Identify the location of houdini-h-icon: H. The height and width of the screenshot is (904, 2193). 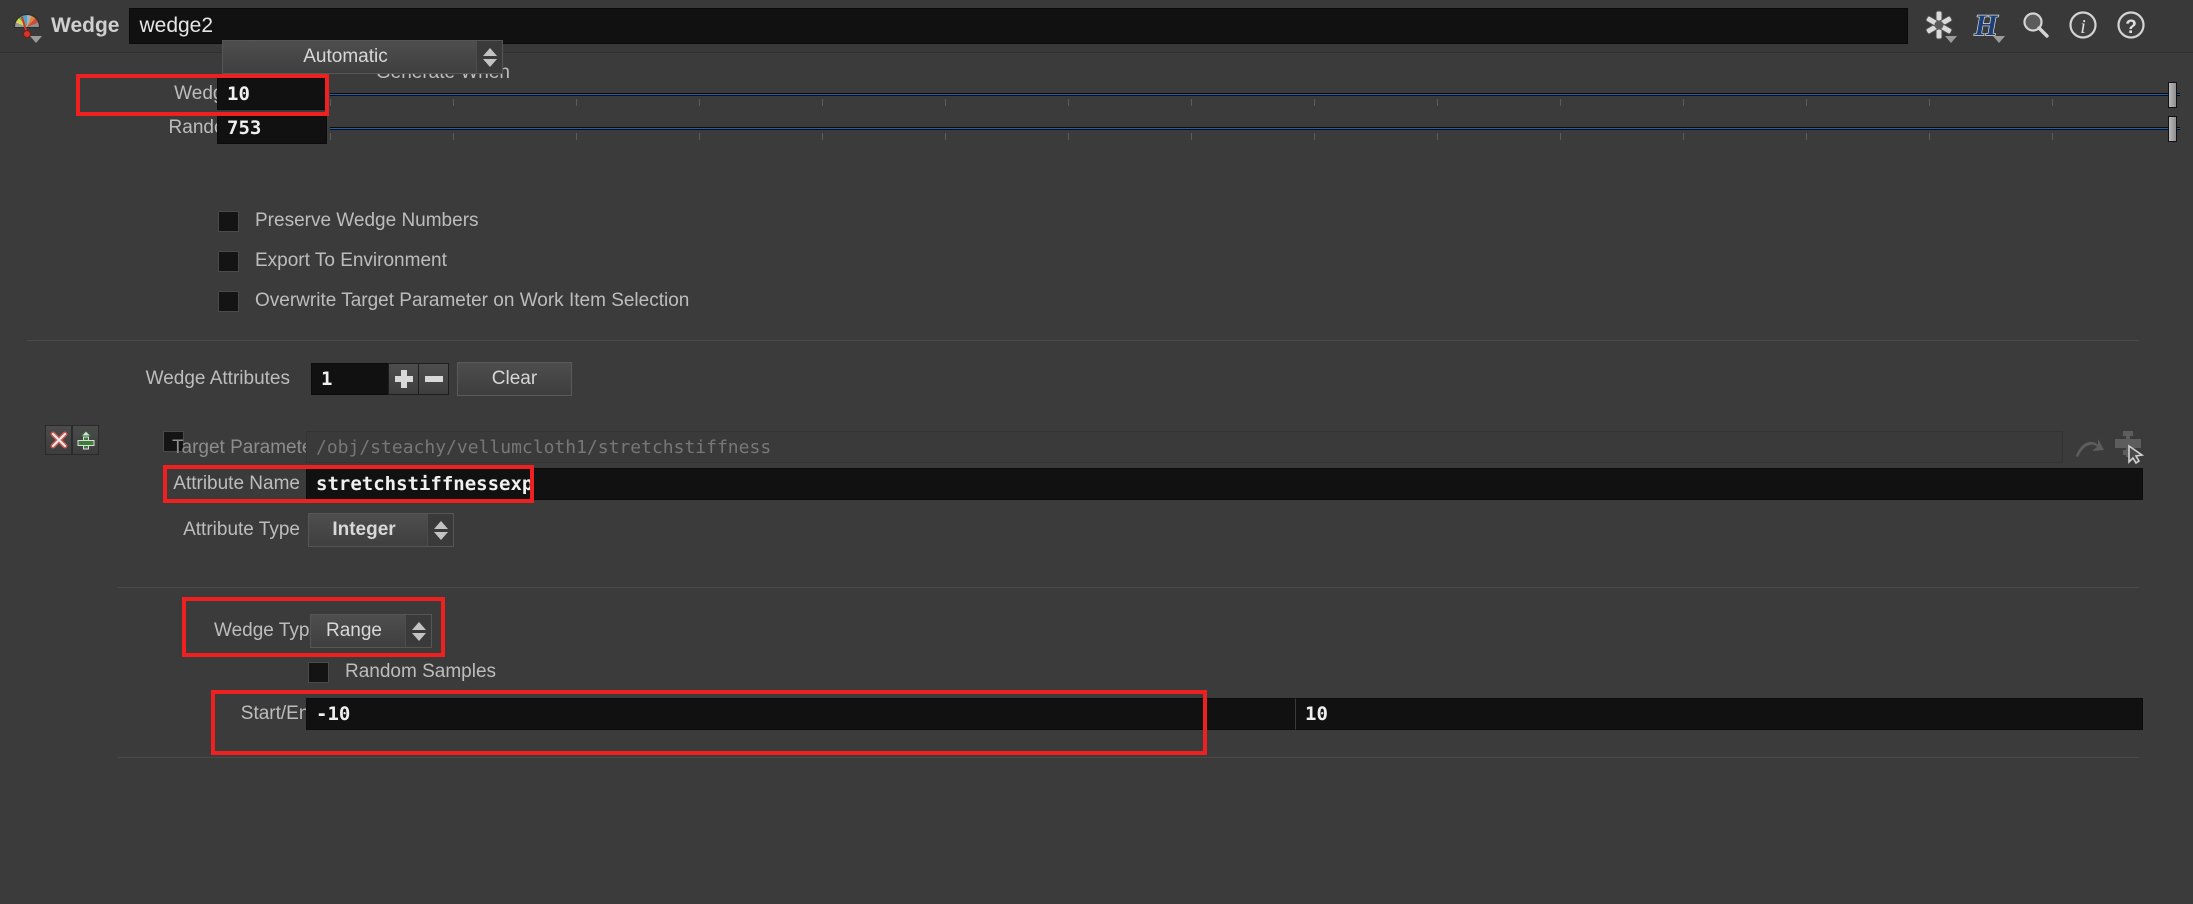
(1988, 26).